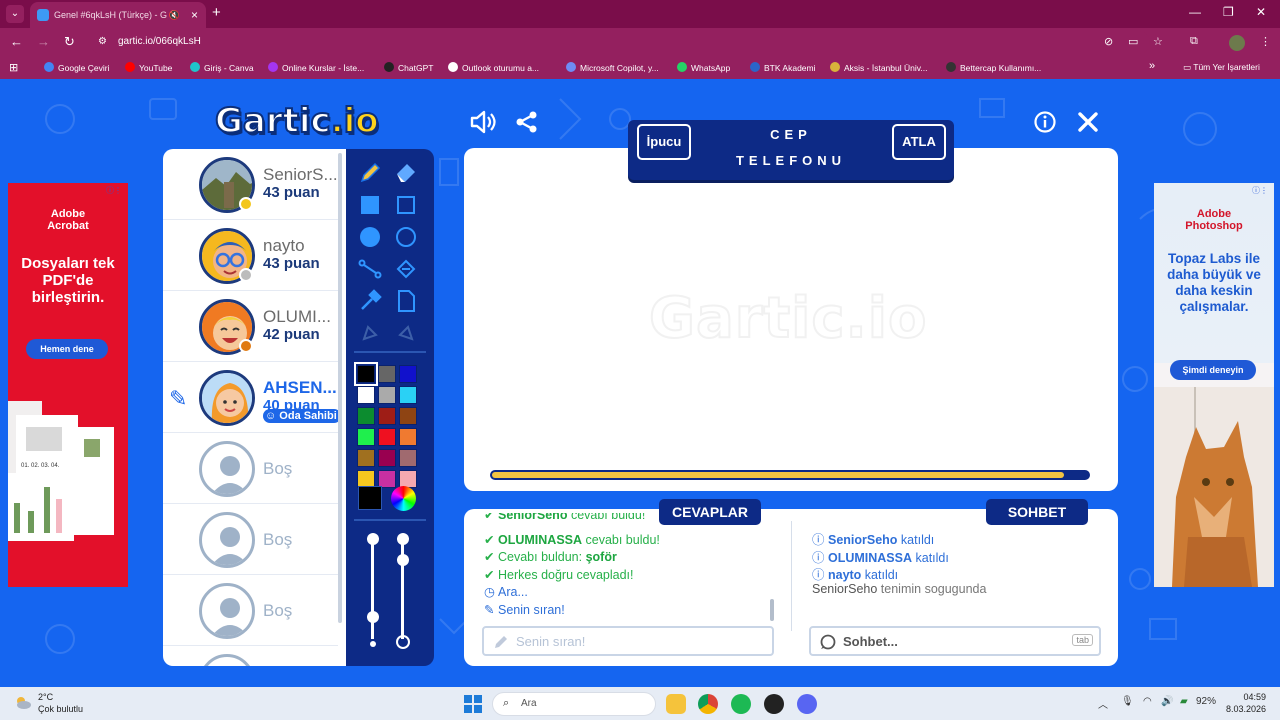 The image size is (1280, 720). I want to click on volume-icon: 🔊, so click(1167, 701).